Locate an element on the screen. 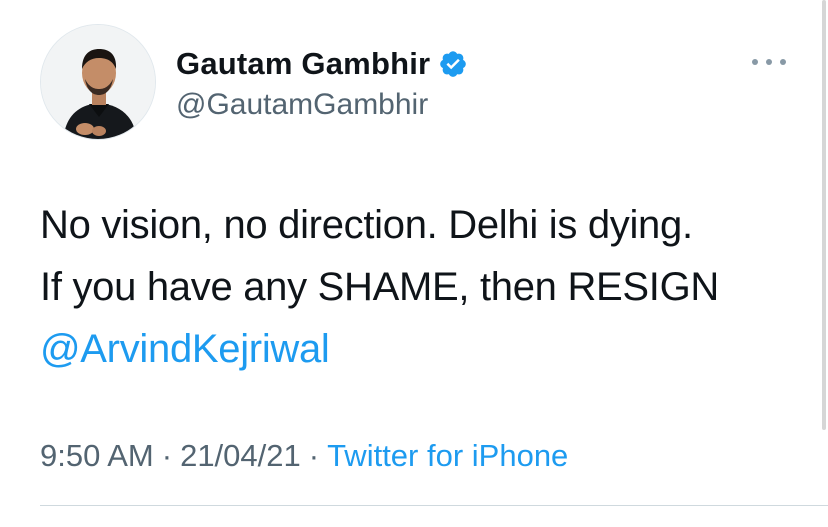  author-avatar is located at coordinates (98, 82).